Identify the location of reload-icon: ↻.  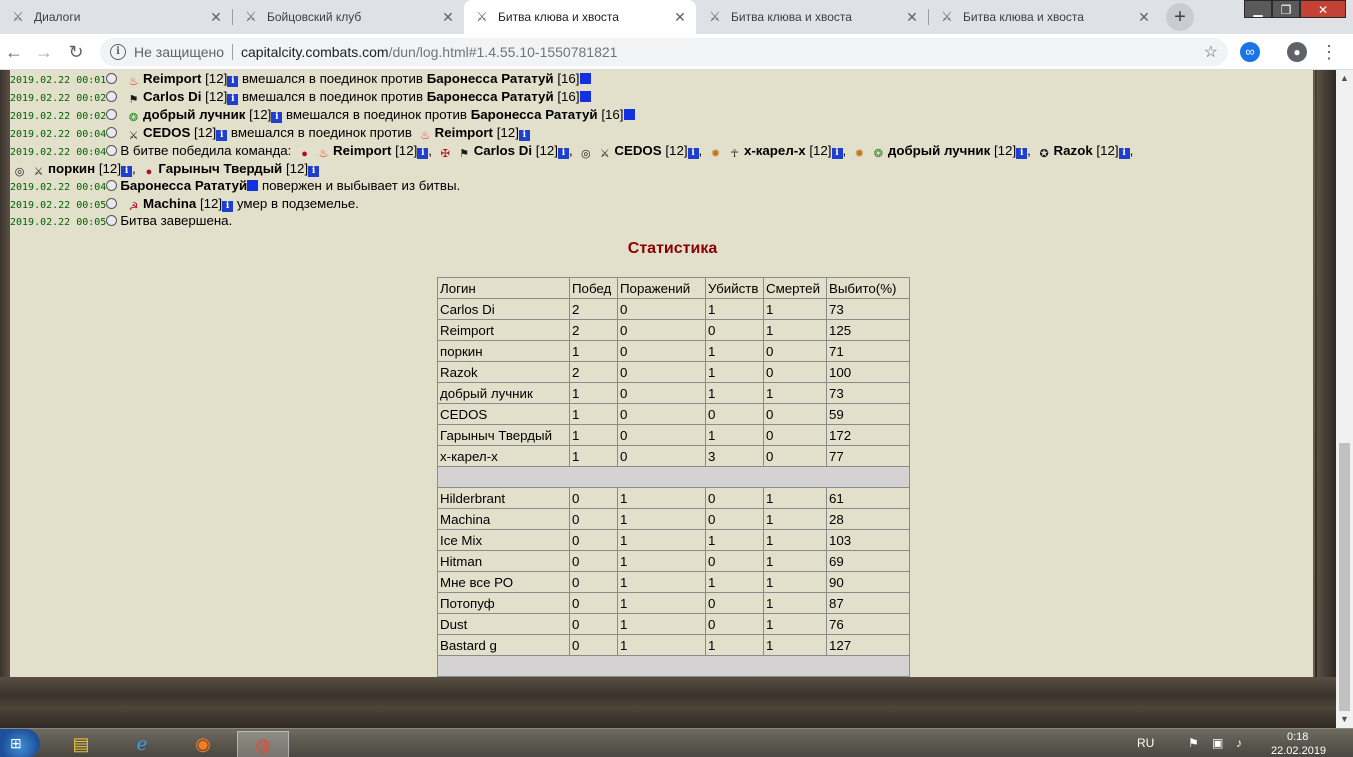
(76, 52).